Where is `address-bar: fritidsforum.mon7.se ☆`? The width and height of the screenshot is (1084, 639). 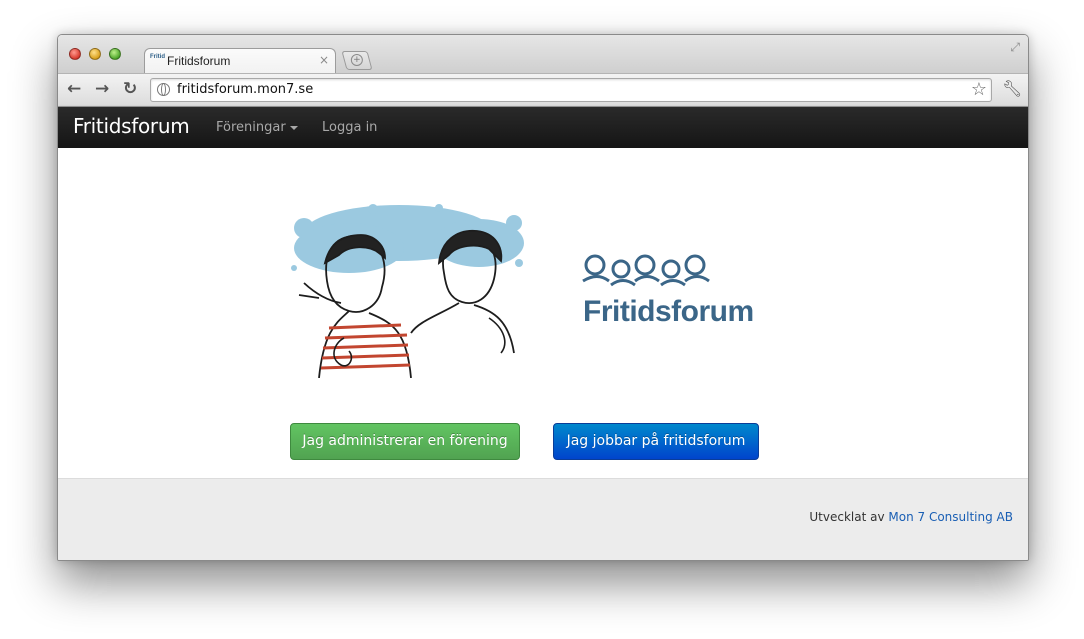
address-bar: fritidsforum.mon7.se ☆ is located at coordinates (571, 90).